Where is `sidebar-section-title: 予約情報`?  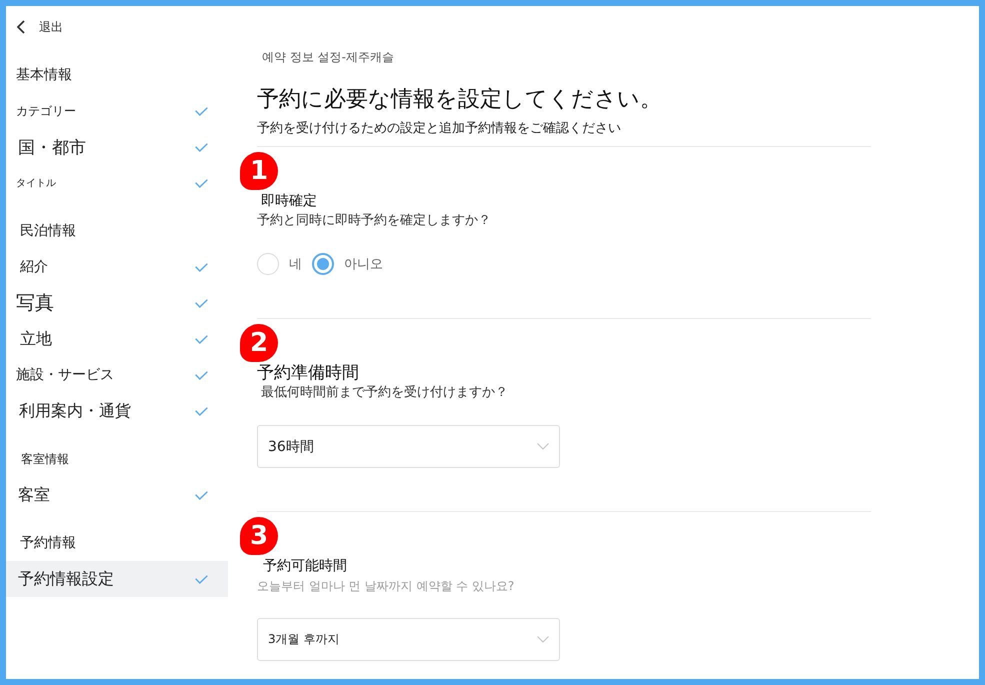 sidebar-section-title: 予約情報 is located at coordinates (48, 543).